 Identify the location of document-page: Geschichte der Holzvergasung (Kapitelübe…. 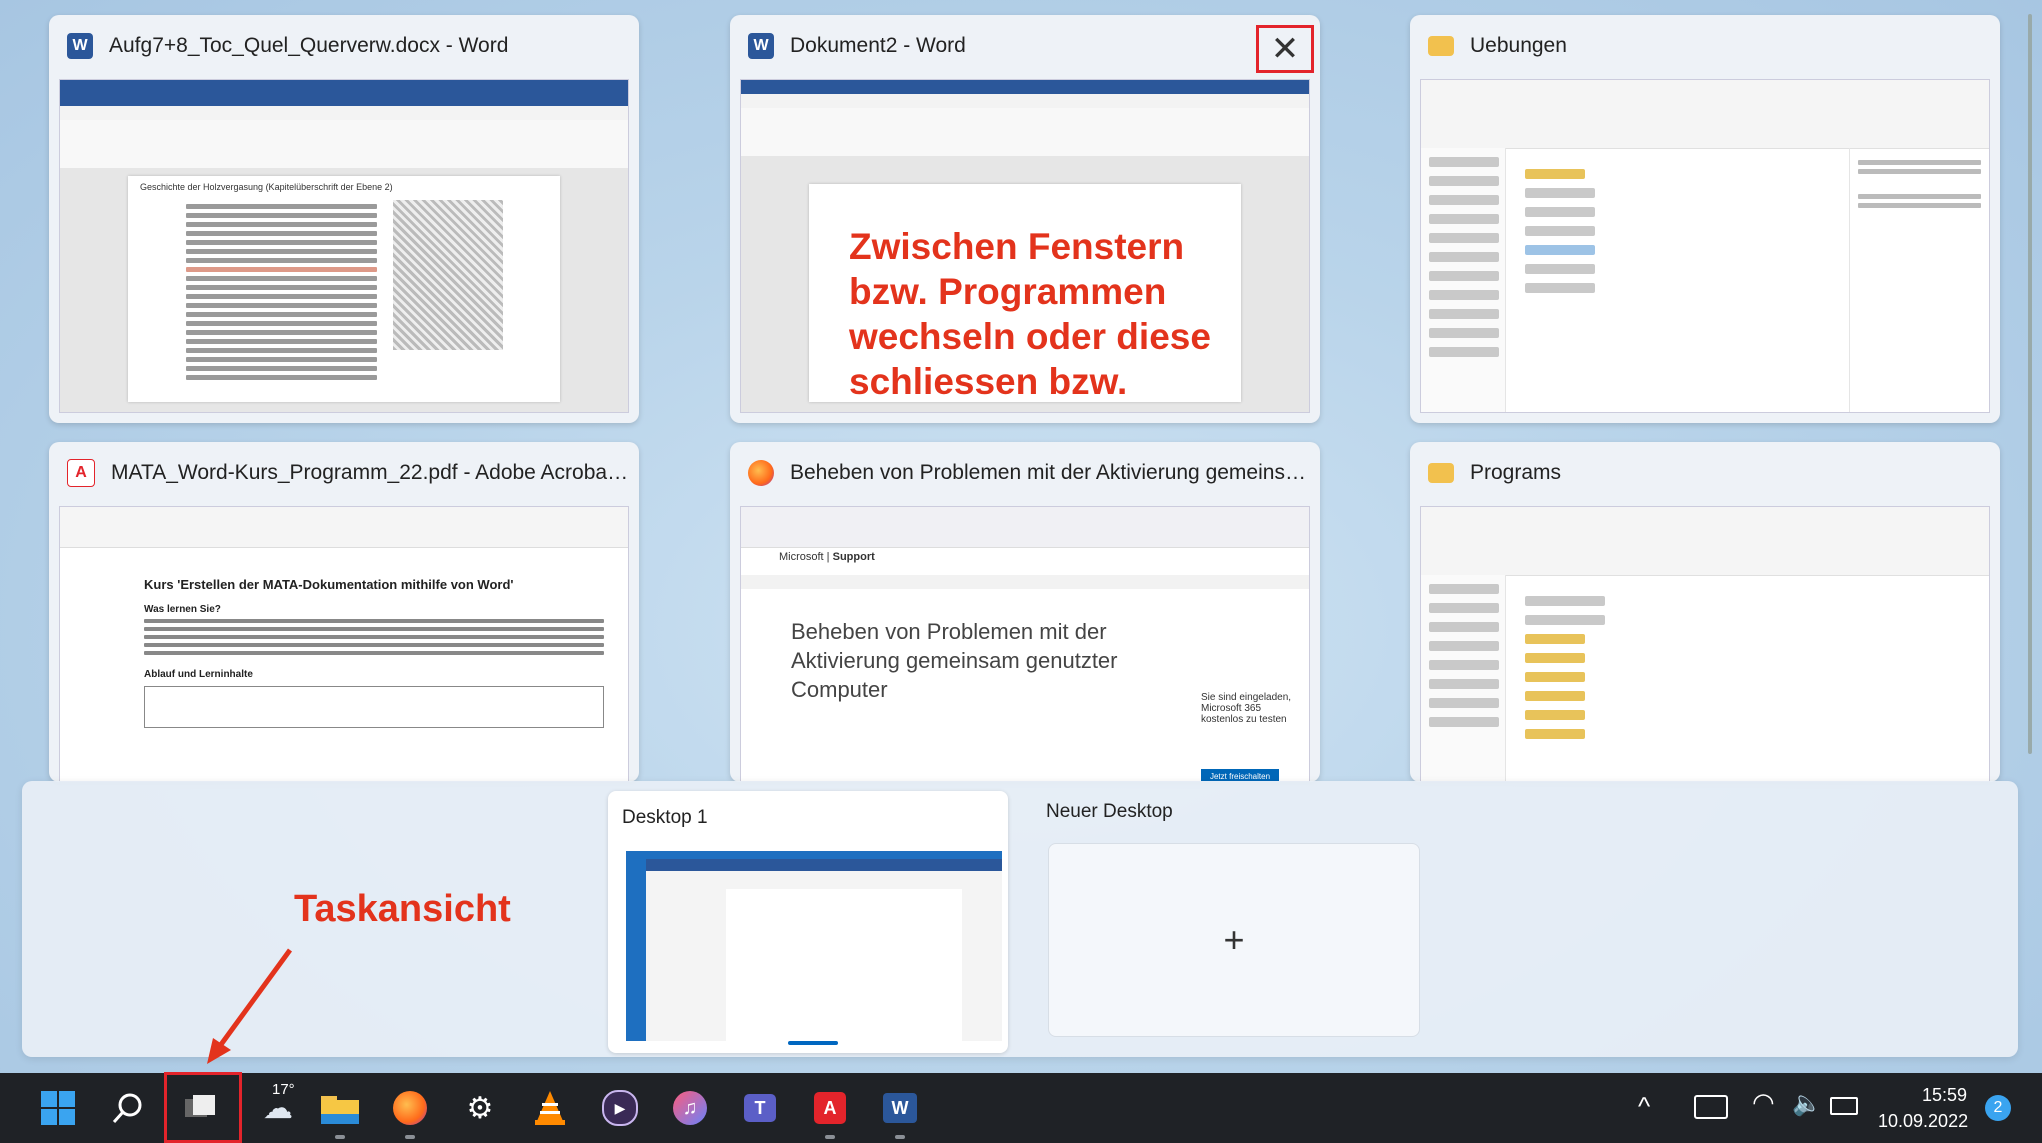
(344, 289).